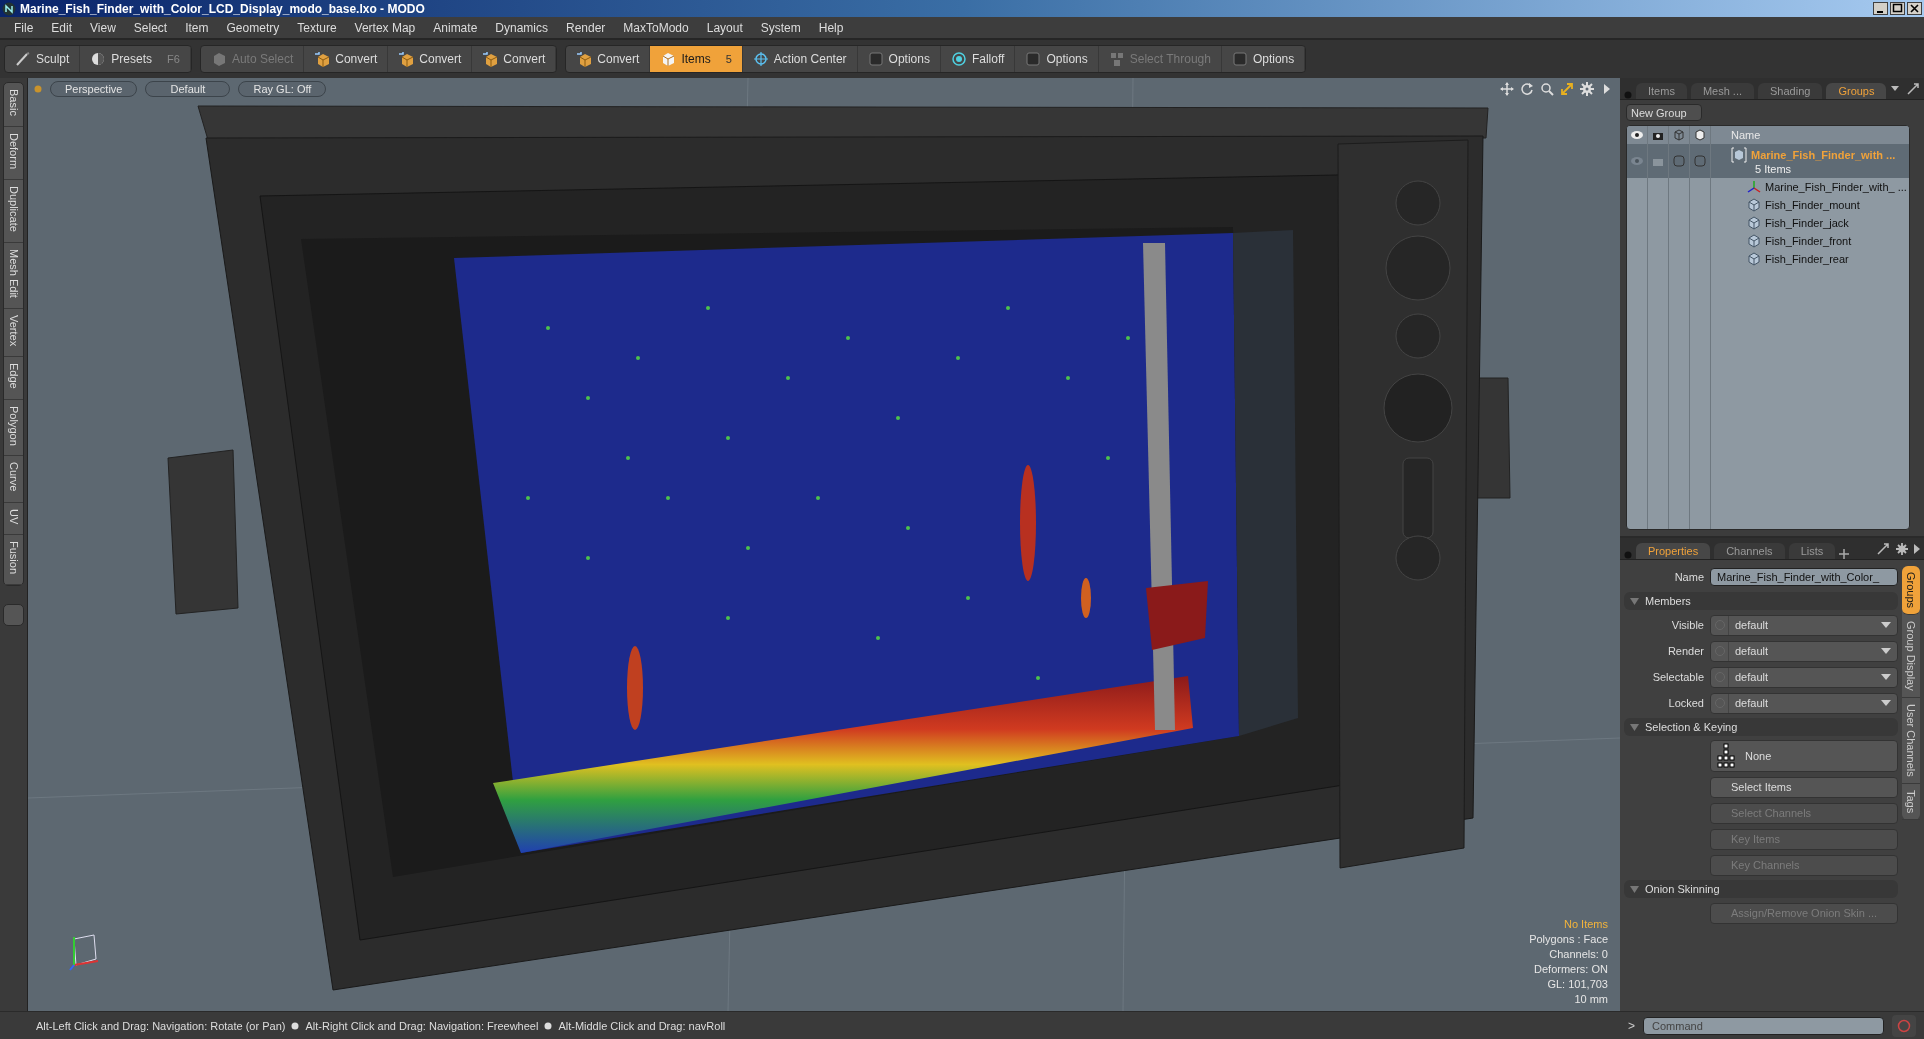  What do you see at coordinates (24, 27) in the screenshot?
I see `menu-item: File` at bounding box center [24, 27].